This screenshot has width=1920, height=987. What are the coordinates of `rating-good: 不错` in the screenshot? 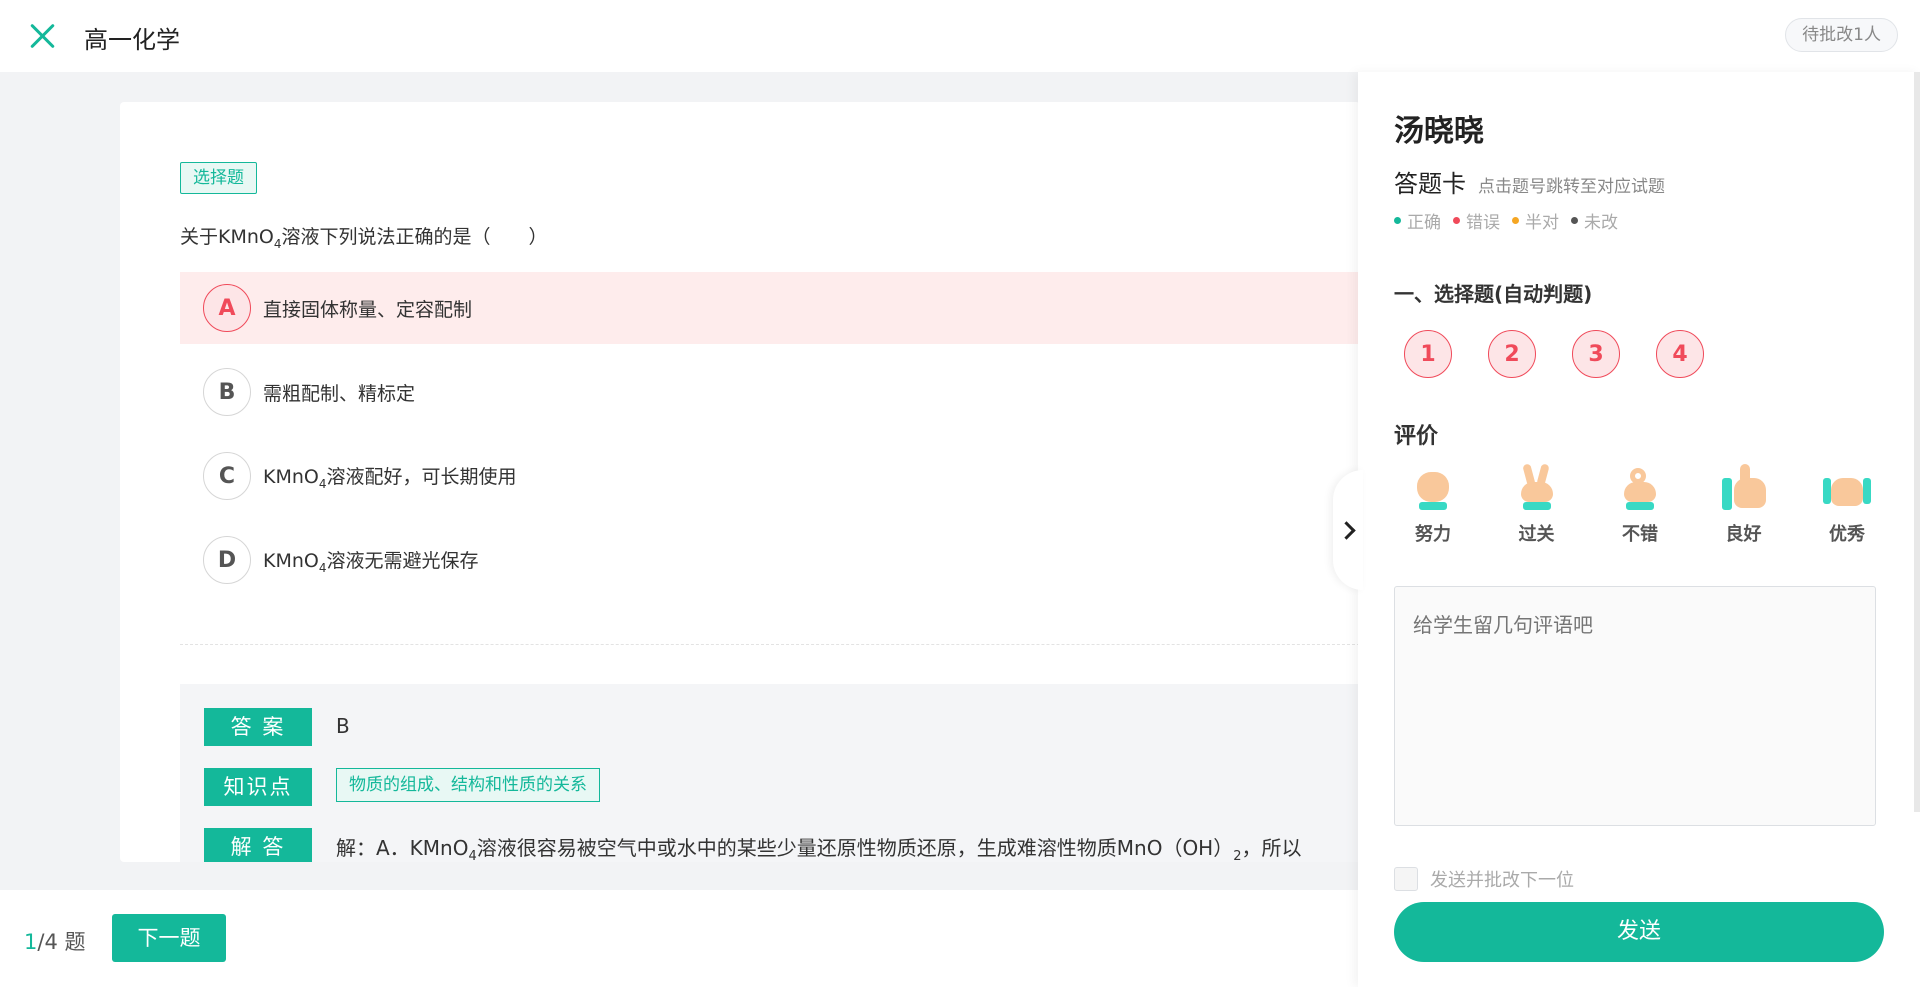 It's located at (1640, 505).